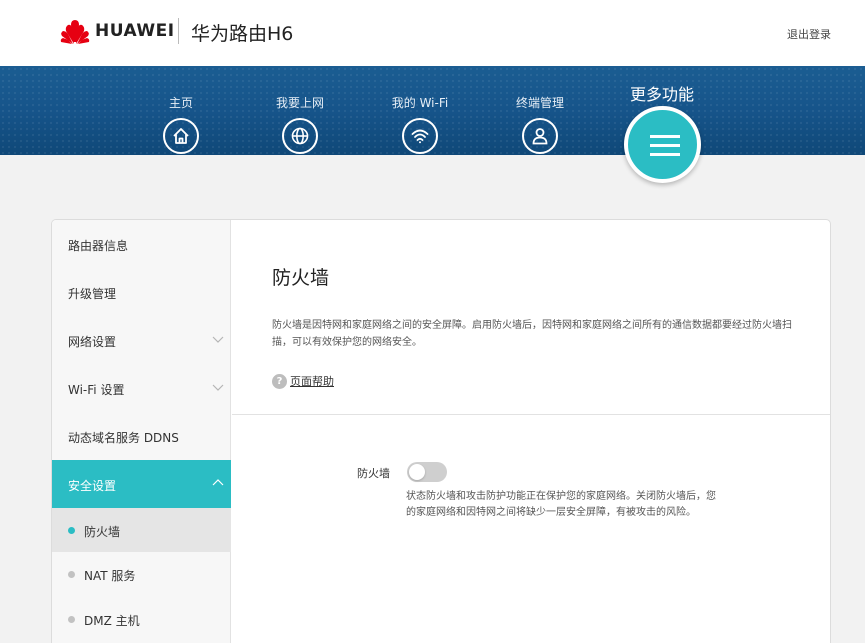 Image resolution: width=865 pixels, height=643 pixels. I want to click on nav-item-home: 主页, so click(181, 110).